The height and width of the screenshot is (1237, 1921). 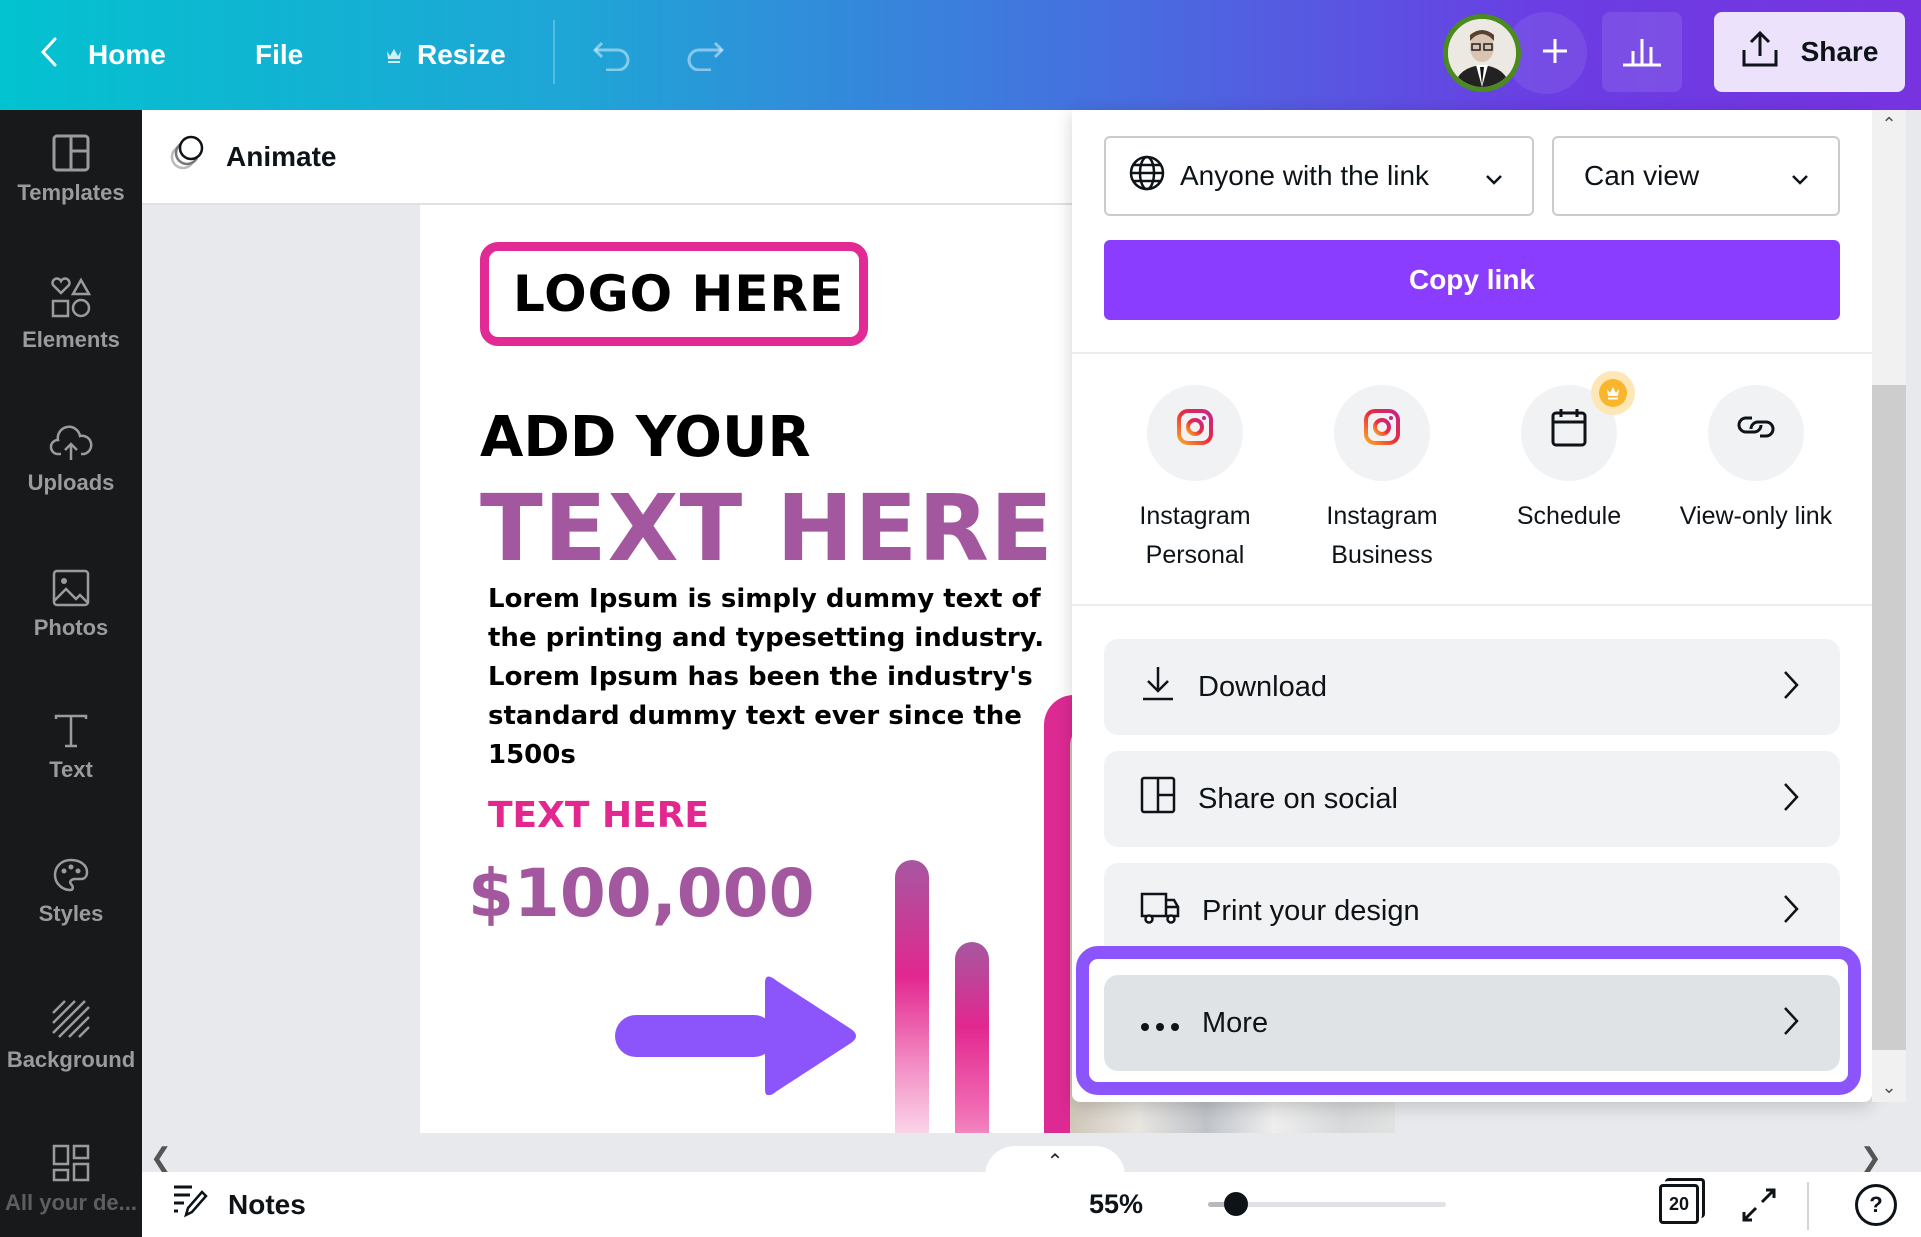 I want to click on sidebar-item-uploads: Uploads, so click(x=71, y=460).